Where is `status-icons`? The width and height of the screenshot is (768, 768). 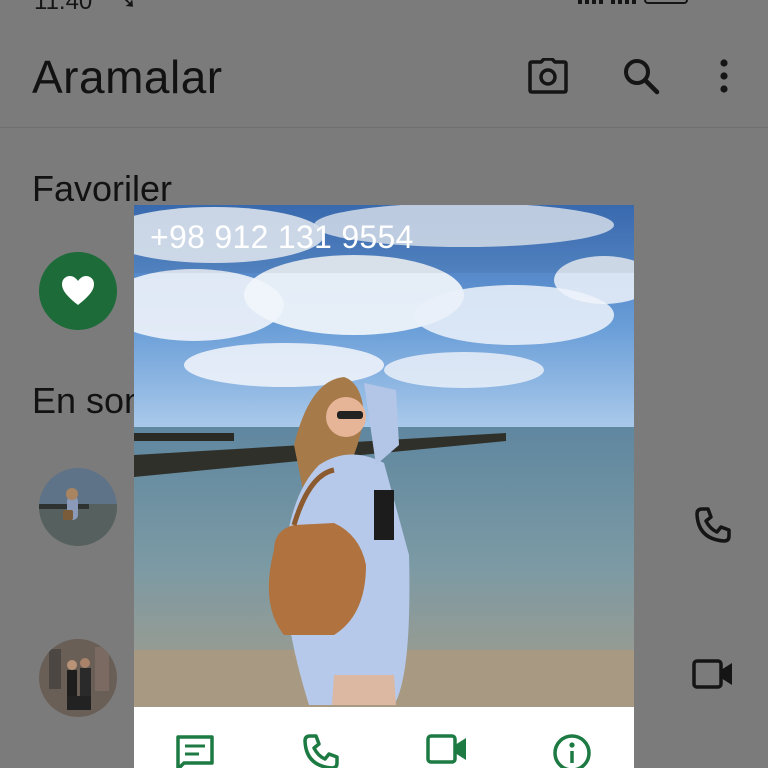 status-icons is located at coordinates (633, 2).